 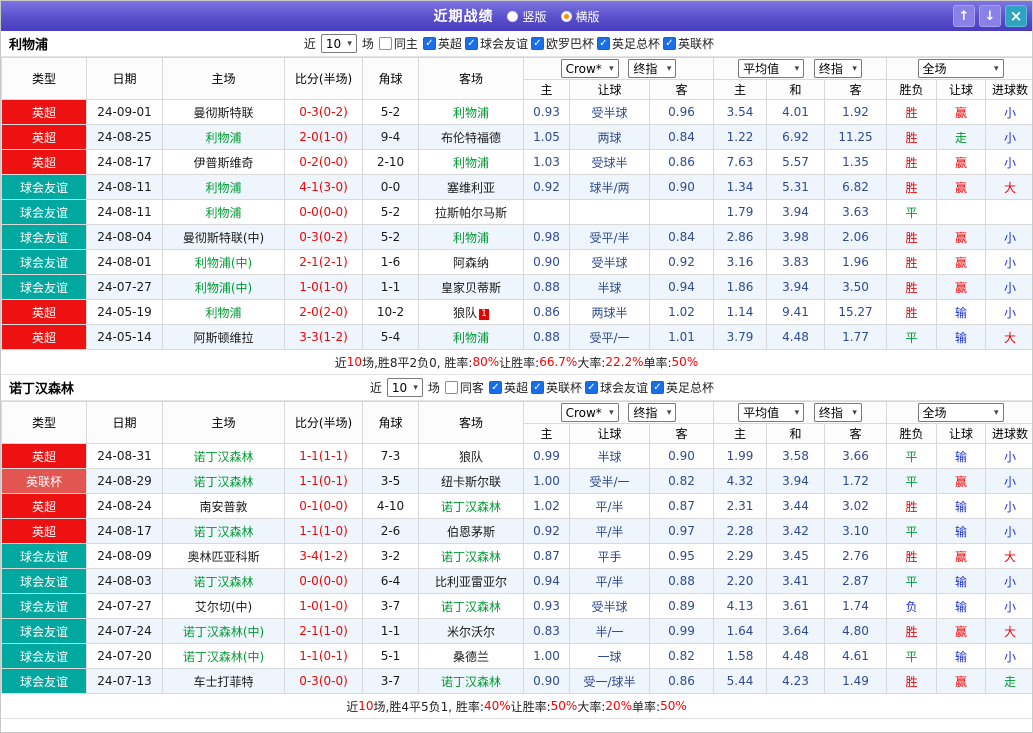 I want to click on team-label: 利物浦(中), so click(x=223, y=287).